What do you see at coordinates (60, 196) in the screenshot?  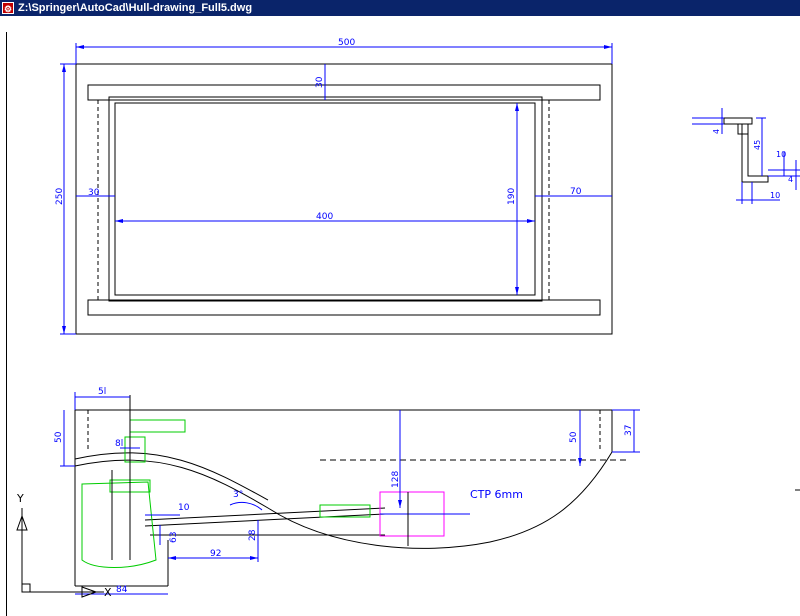 I see `dim-label-250: 250` at bounding box center [60, 196].